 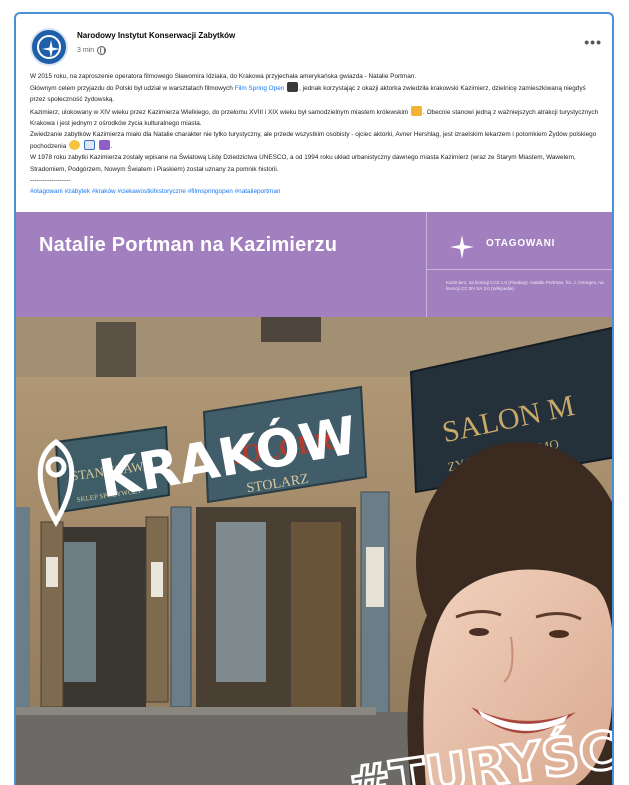 I want to click on more-options-icon: •••, so click(x=593, y=42).